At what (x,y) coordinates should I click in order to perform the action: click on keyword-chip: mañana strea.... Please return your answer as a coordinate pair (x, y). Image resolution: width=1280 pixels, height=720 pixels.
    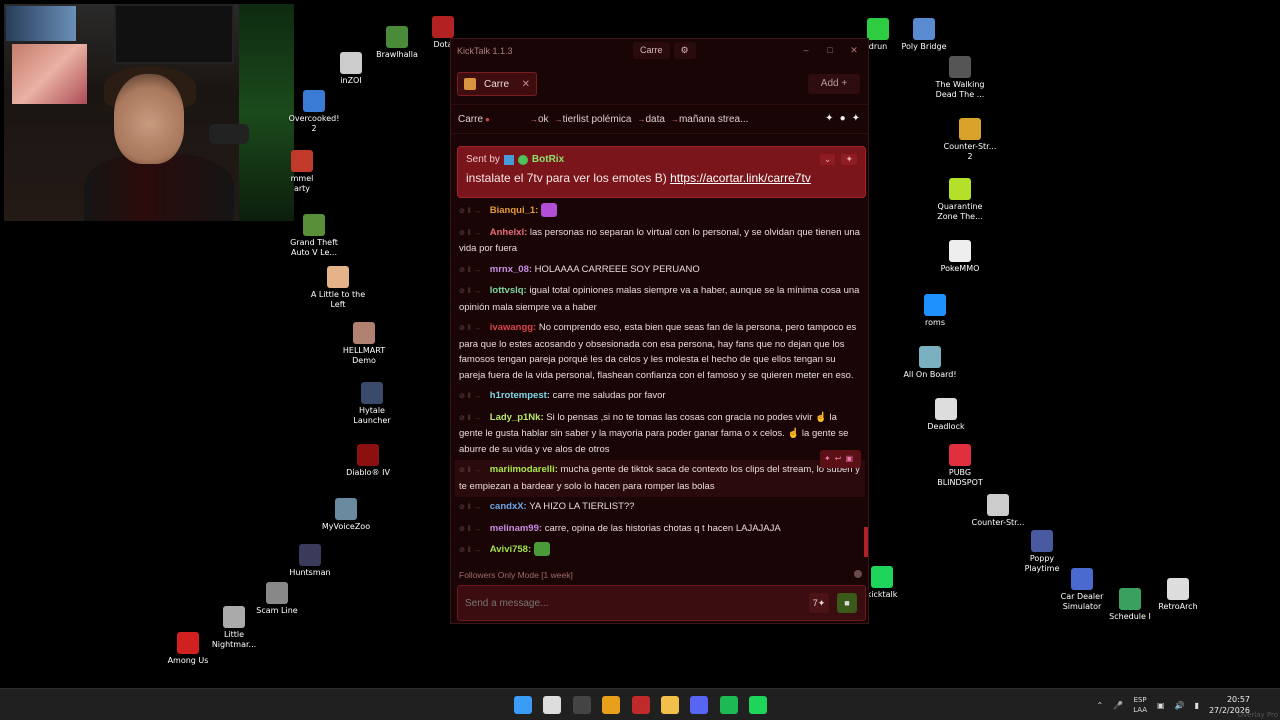
    Looking at the image, I should click on (709, 119).